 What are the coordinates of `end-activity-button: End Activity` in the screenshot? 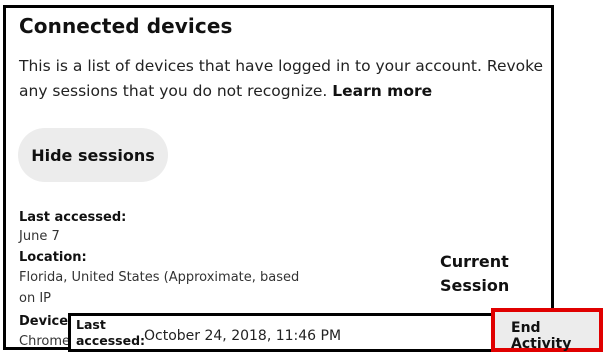 It's located at (547, 330).